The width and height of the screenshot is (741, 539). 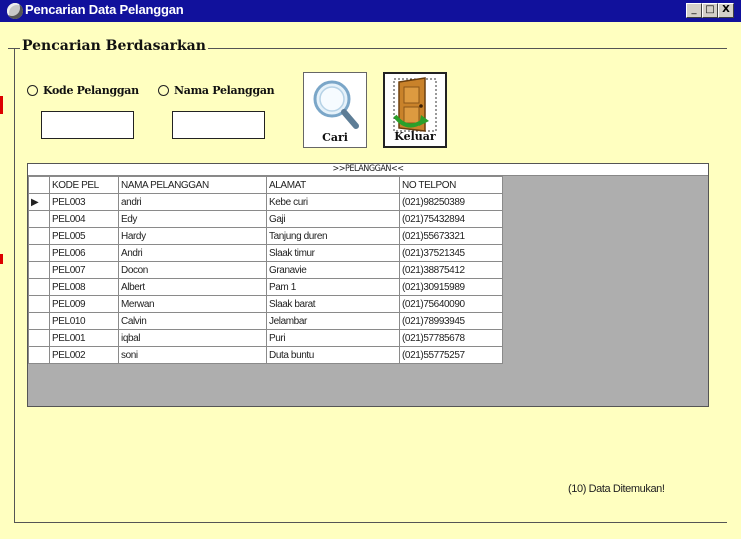 I want to click on table-cell: Jelambar, so click(x=333, y=321).